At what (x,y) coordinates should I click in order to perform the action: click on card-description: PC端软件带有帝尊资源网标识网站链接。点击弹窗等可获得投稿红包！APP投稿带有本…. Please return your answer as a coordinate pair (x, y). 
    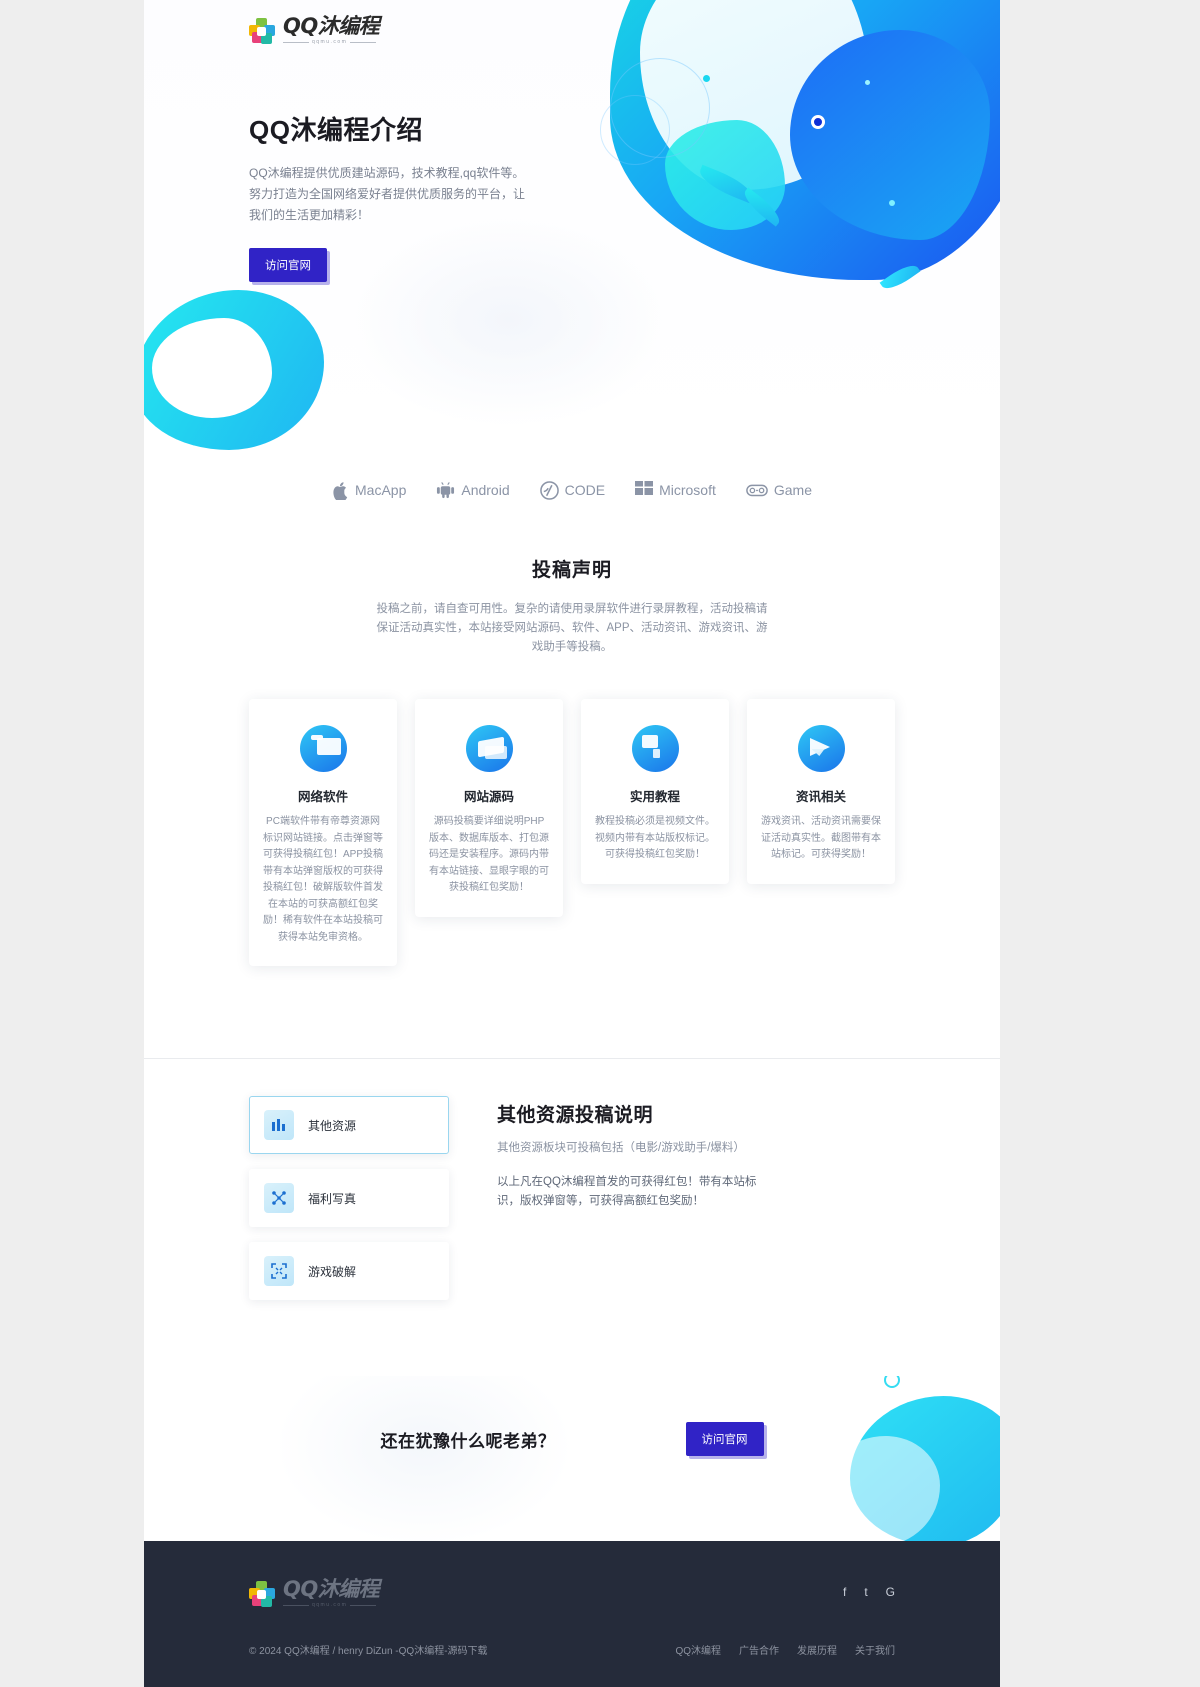
    Looking at the image, I should click on (323, 879).